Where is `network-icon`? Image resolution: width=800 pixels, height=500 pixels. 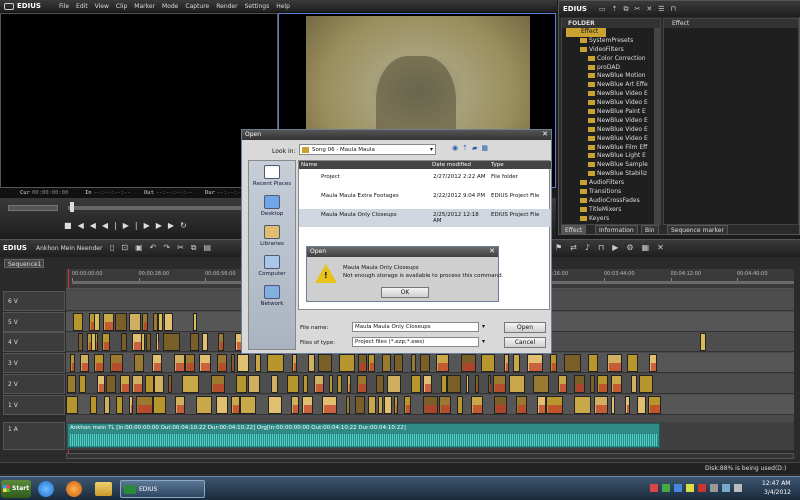
network-icon is located at coordinates (726, 488).